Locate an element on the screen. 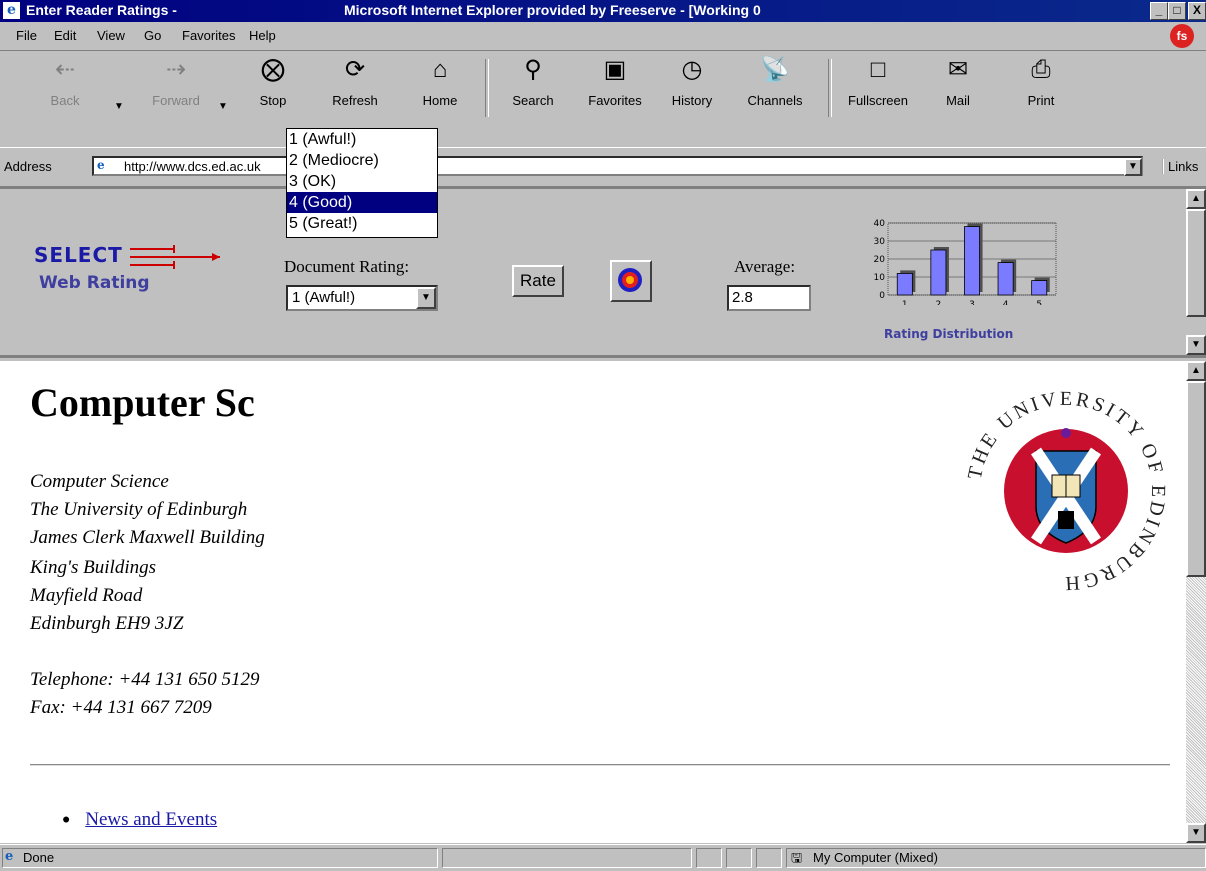 This screenshot has height=871, width=1206. refresh-label: Refresh is located at coordinates (355, 100).